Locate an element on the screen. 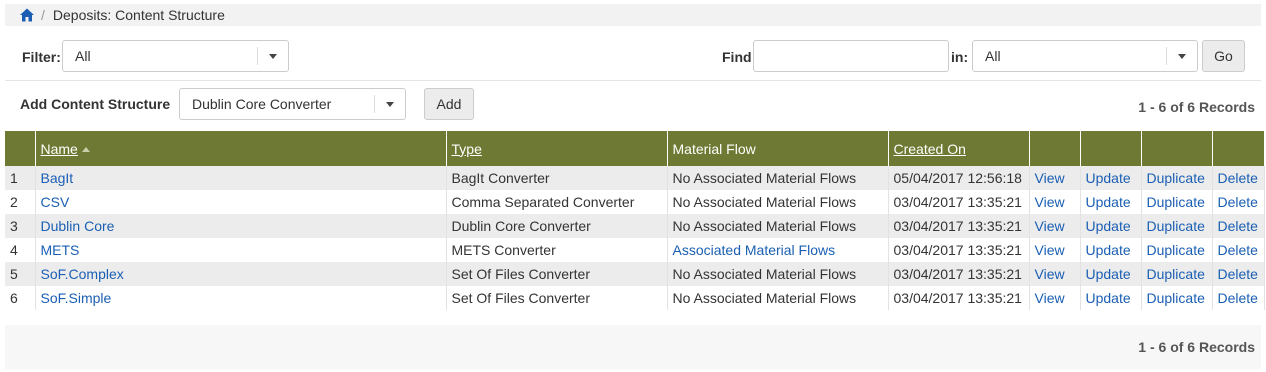 The image size is (1266, 372). column-header-delete is located at coordinates (1238, 148).